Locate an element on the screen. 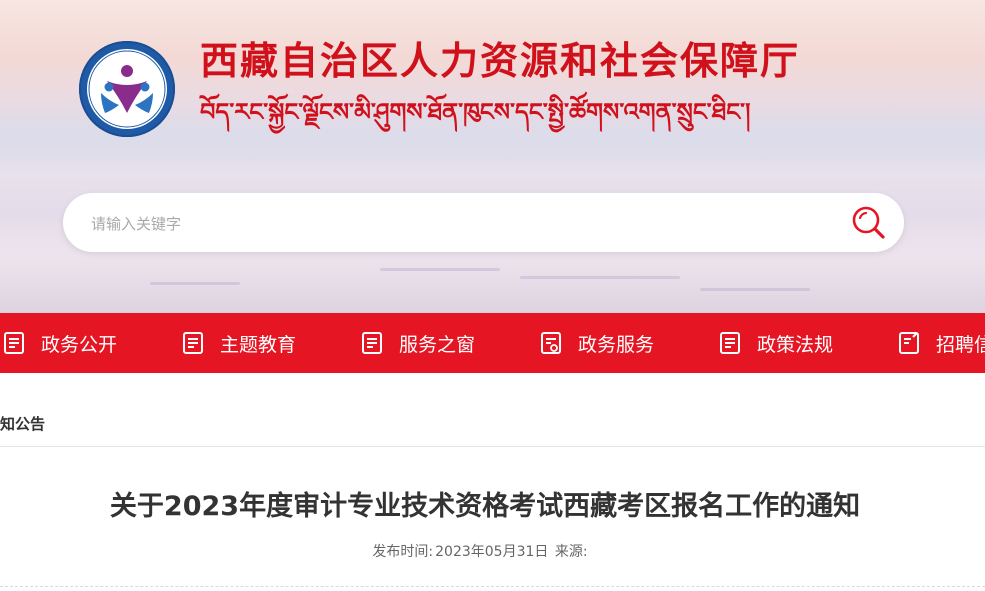 The image size is (985, 591). nav-label: 服务之窗 is located at coordinates (437, 344).